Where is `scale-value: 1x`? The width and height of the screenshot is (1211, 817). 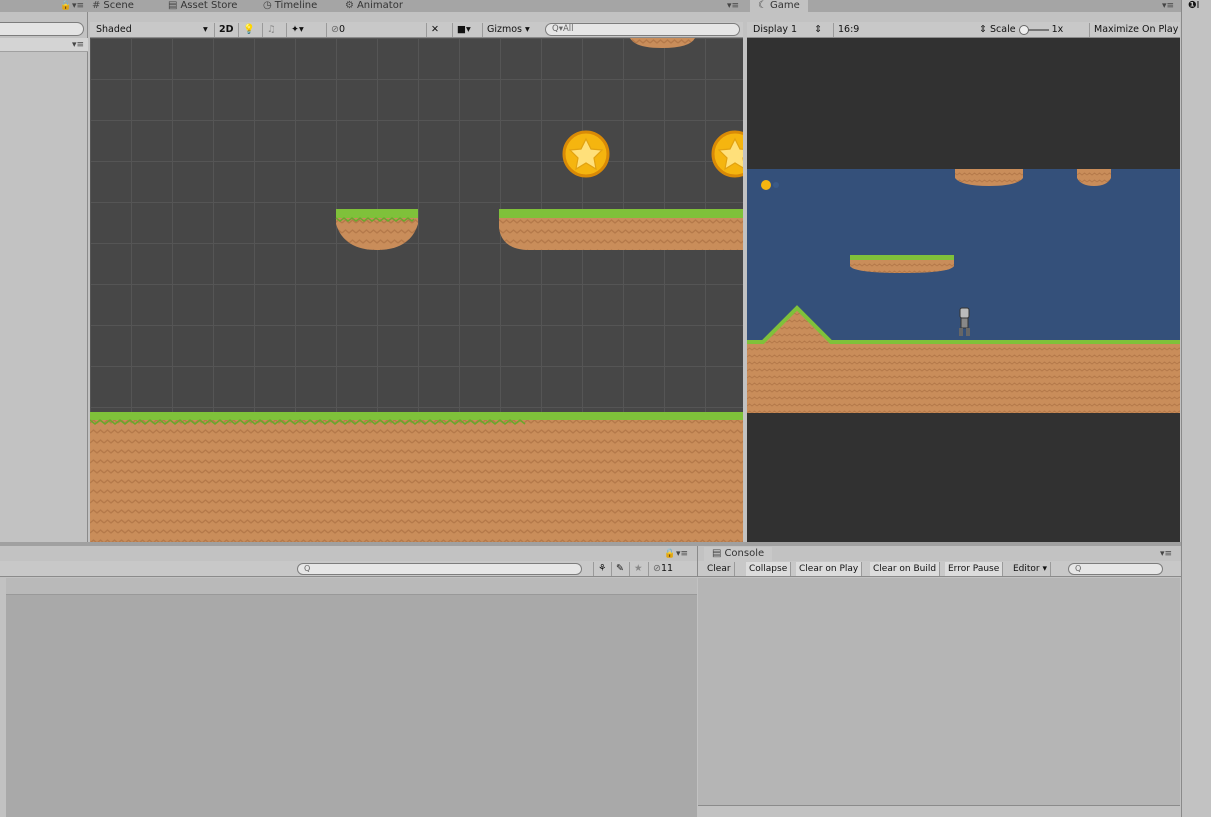
scale-value: 1x is located at coordinates (1057, 29).